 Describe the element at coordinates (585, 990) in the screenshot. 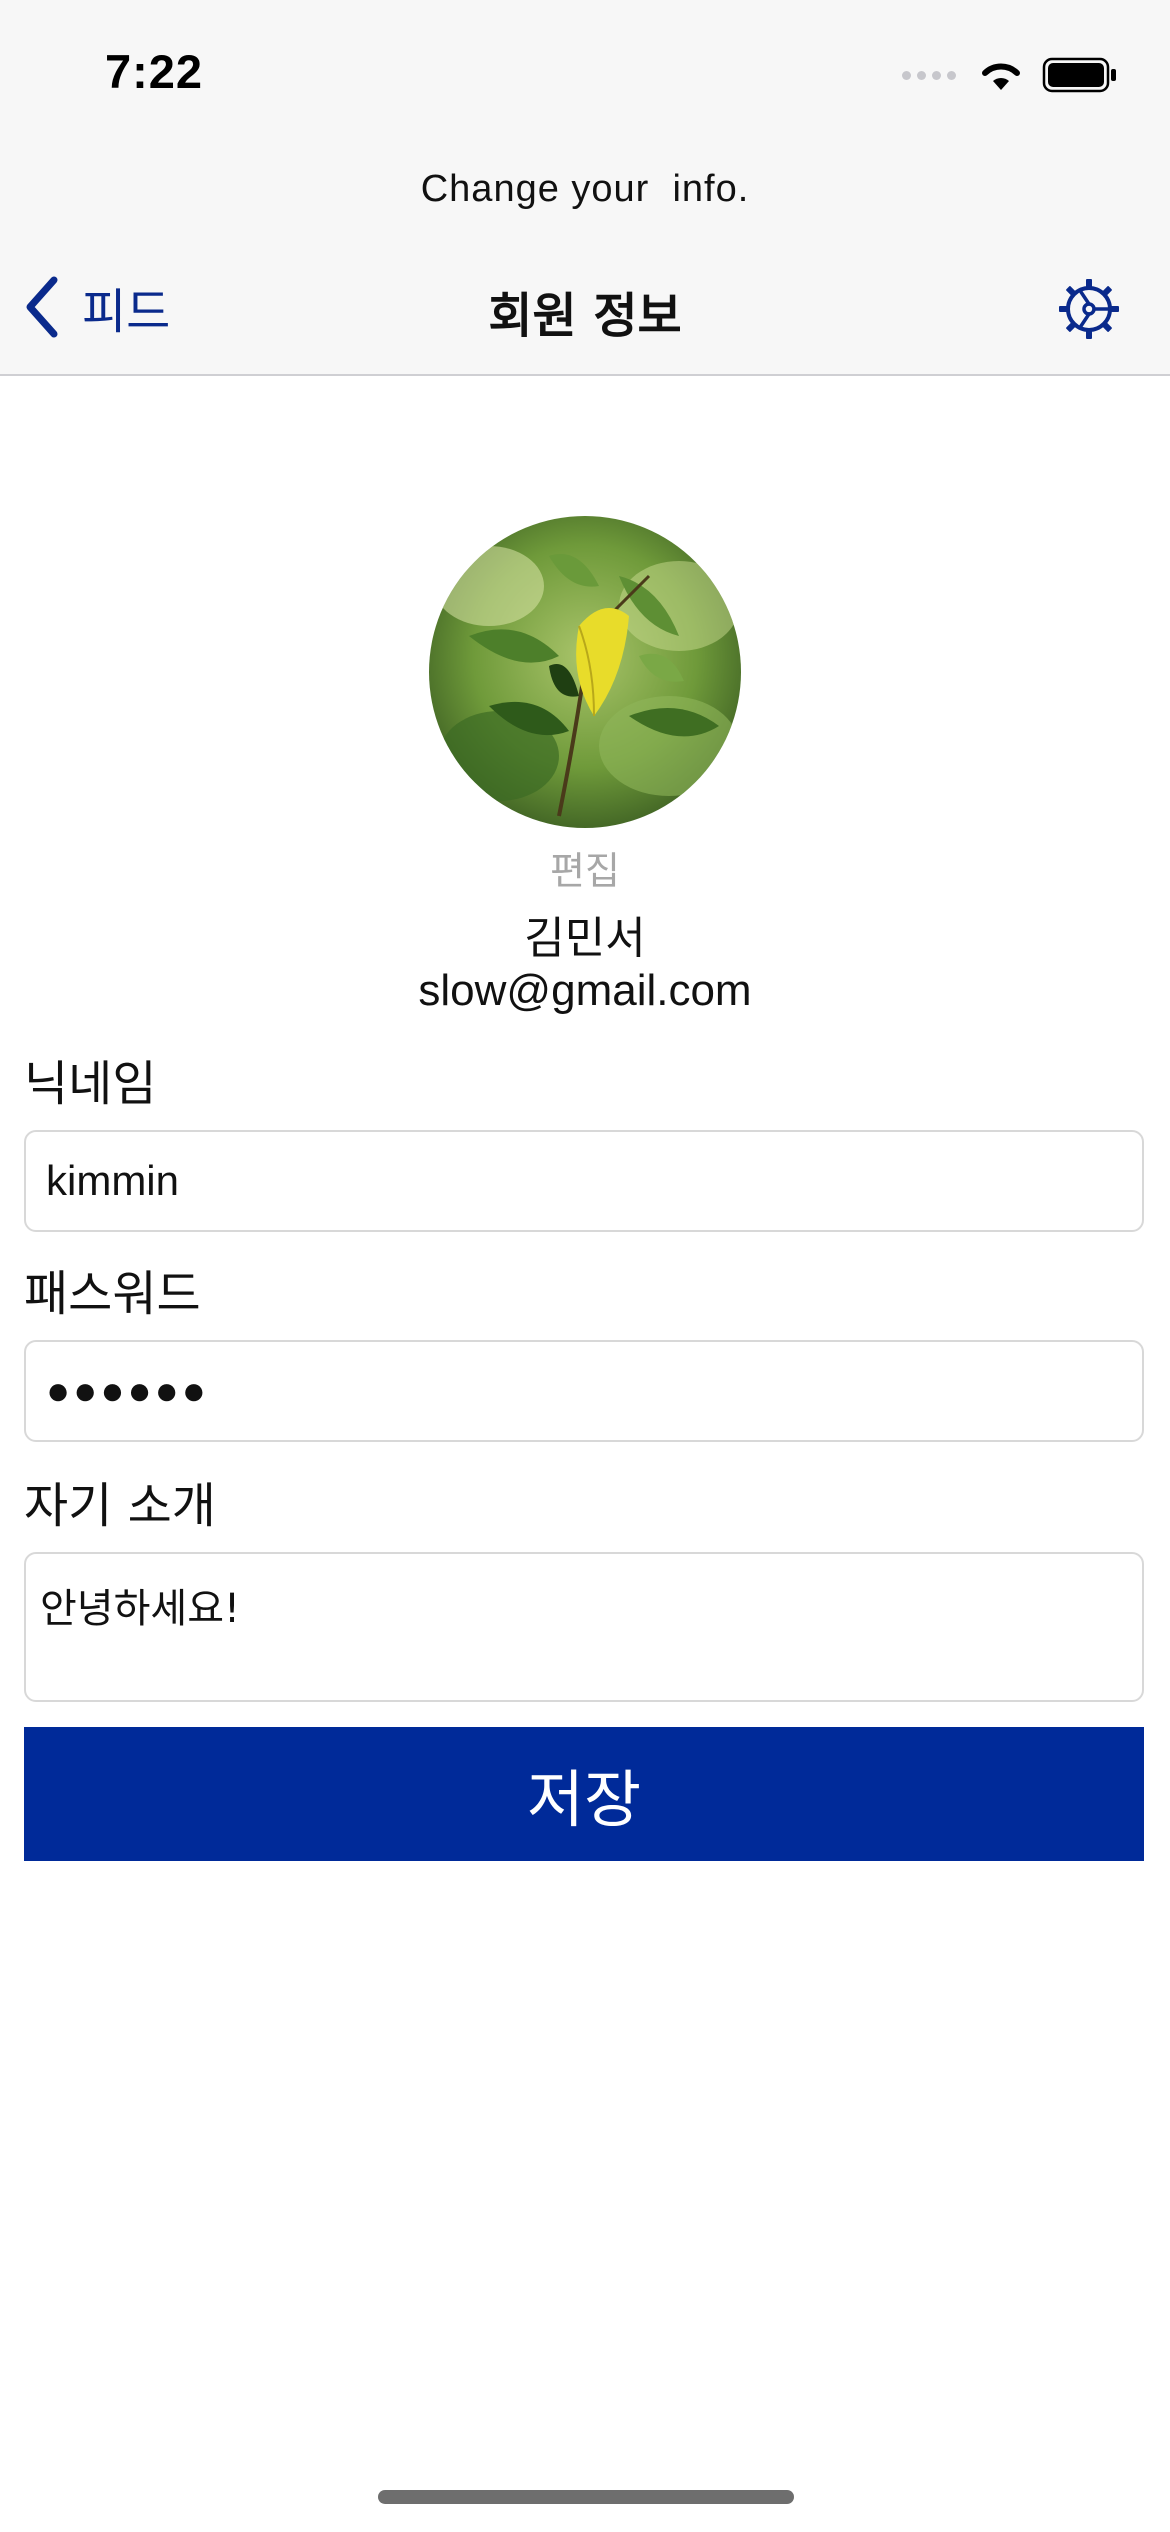

I see `user-email: slow@gmail.com` at that location.